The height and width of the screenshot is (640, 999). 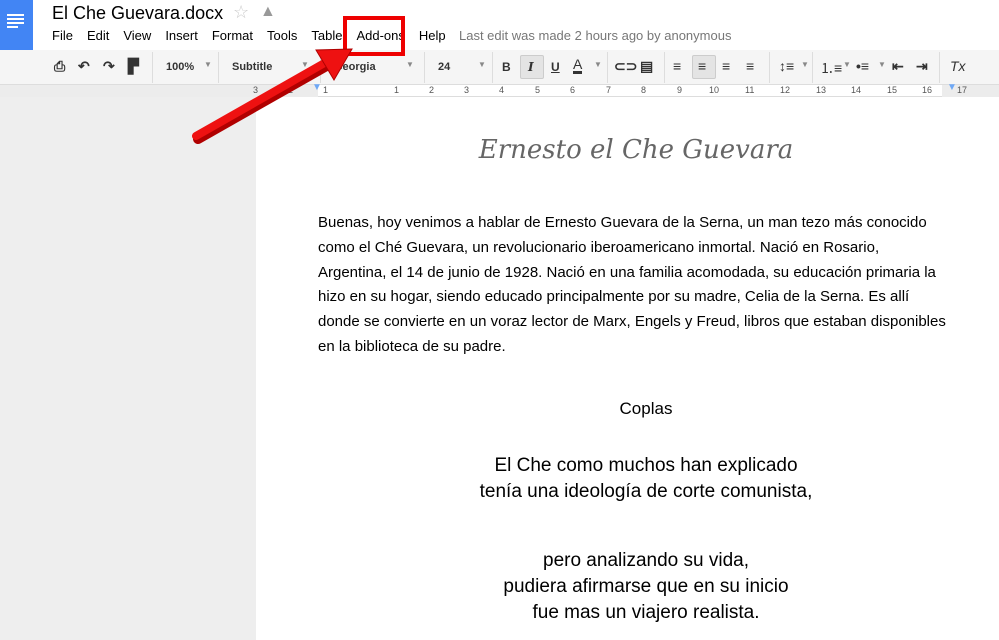 What do you see at coordinates (272, 96) in the screenshot?
I see `red-arrow-annotation` at bounding box center [272, 96].